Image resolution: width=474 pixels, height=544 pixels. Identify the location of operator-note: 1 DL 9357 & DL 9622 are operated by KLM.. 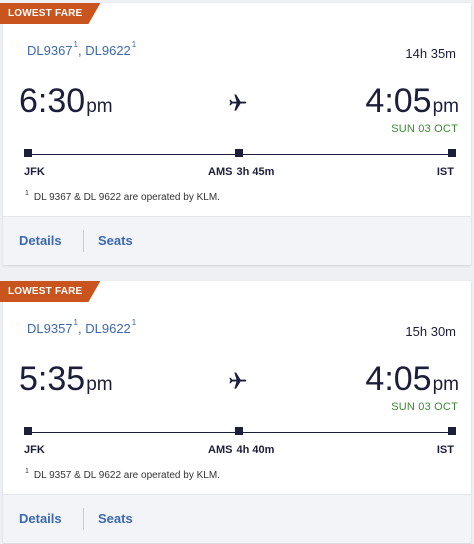
(122, 474).